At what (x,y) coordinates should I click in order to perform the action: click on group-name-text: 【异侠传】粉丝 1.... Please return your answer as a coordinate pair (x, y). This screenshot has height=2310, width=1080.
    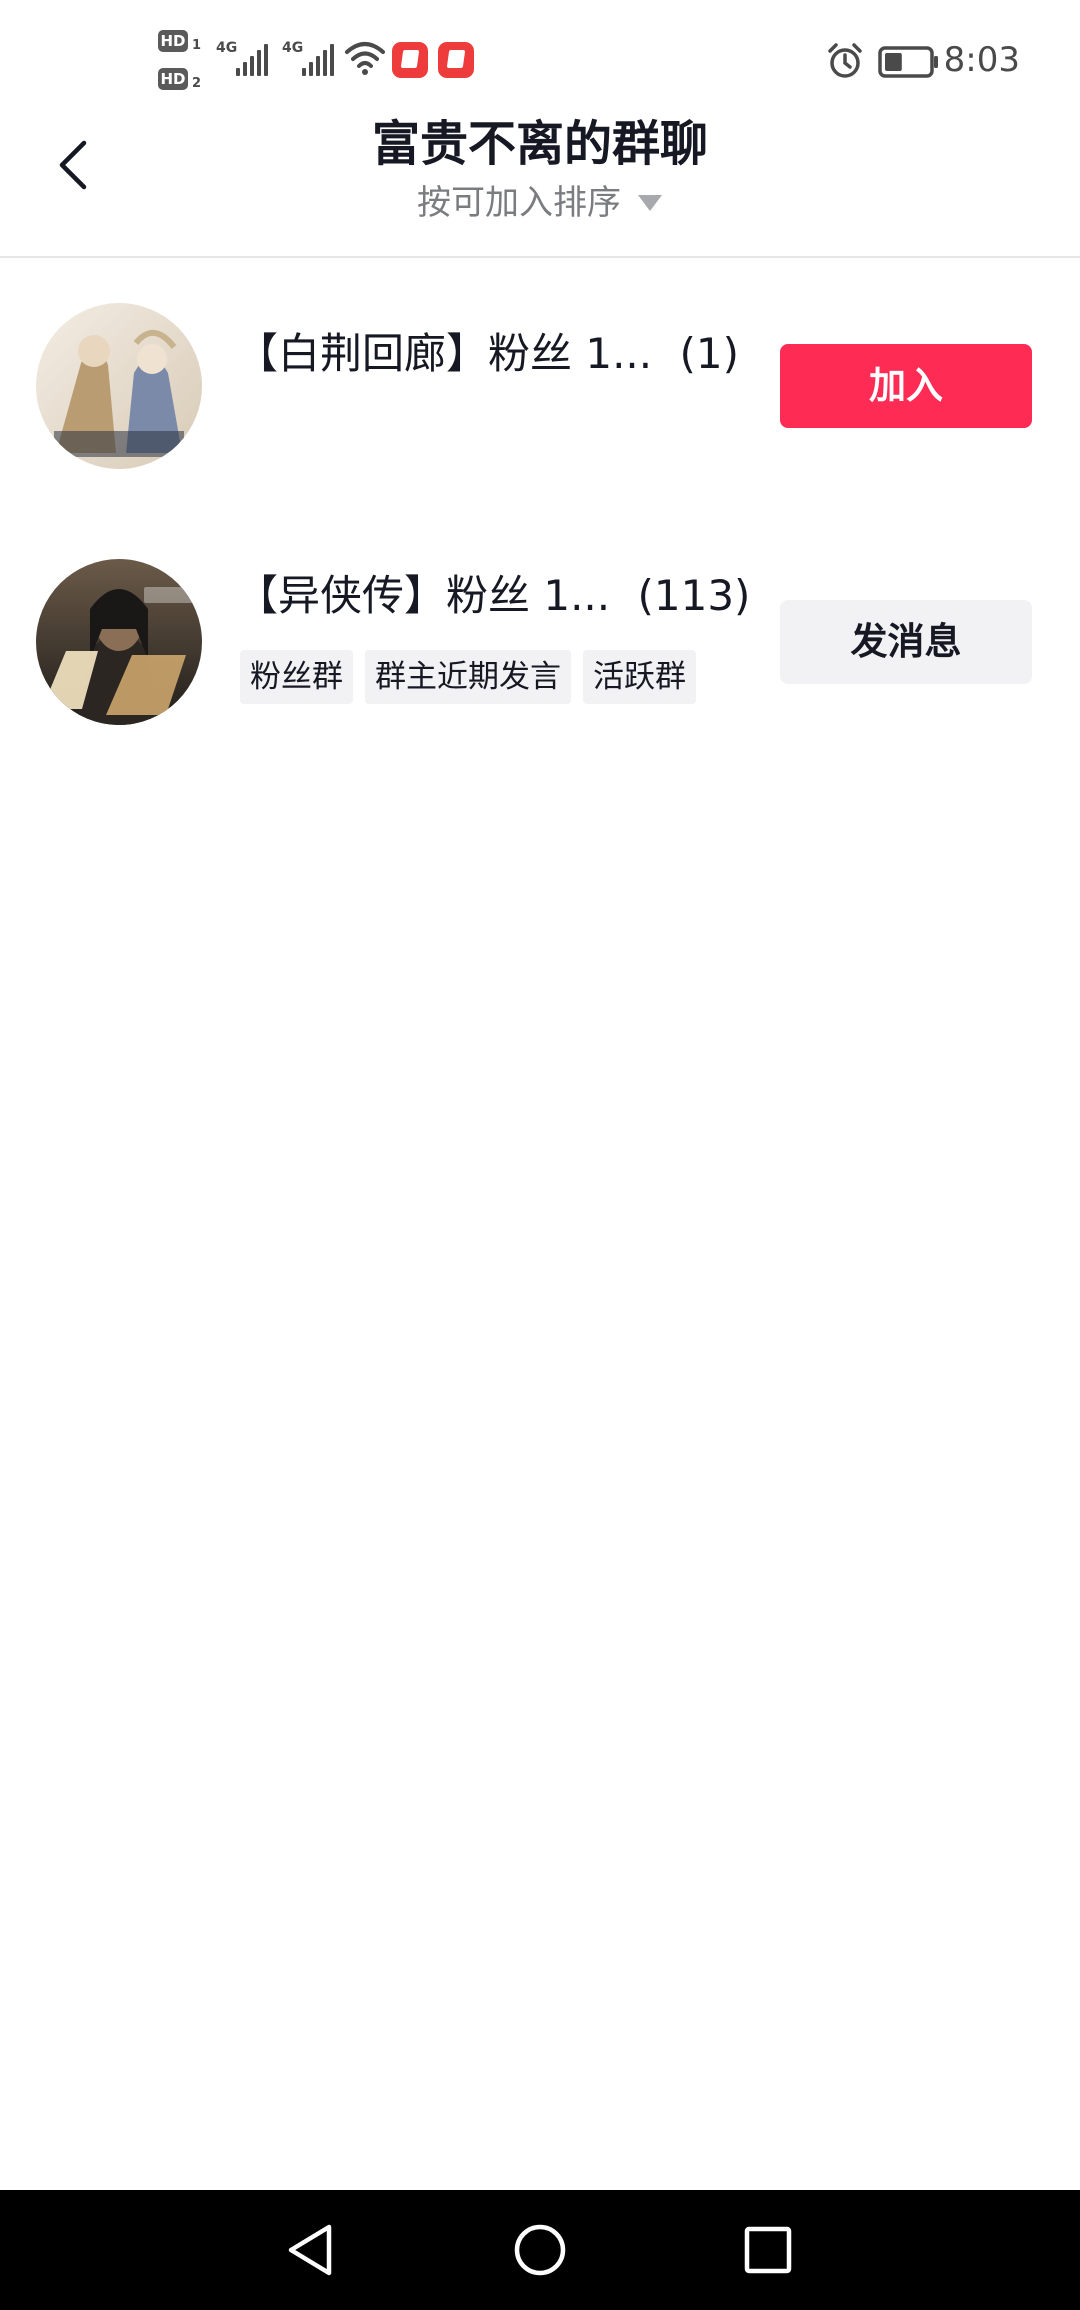
    Looking at the image, I should click on (423, 595).